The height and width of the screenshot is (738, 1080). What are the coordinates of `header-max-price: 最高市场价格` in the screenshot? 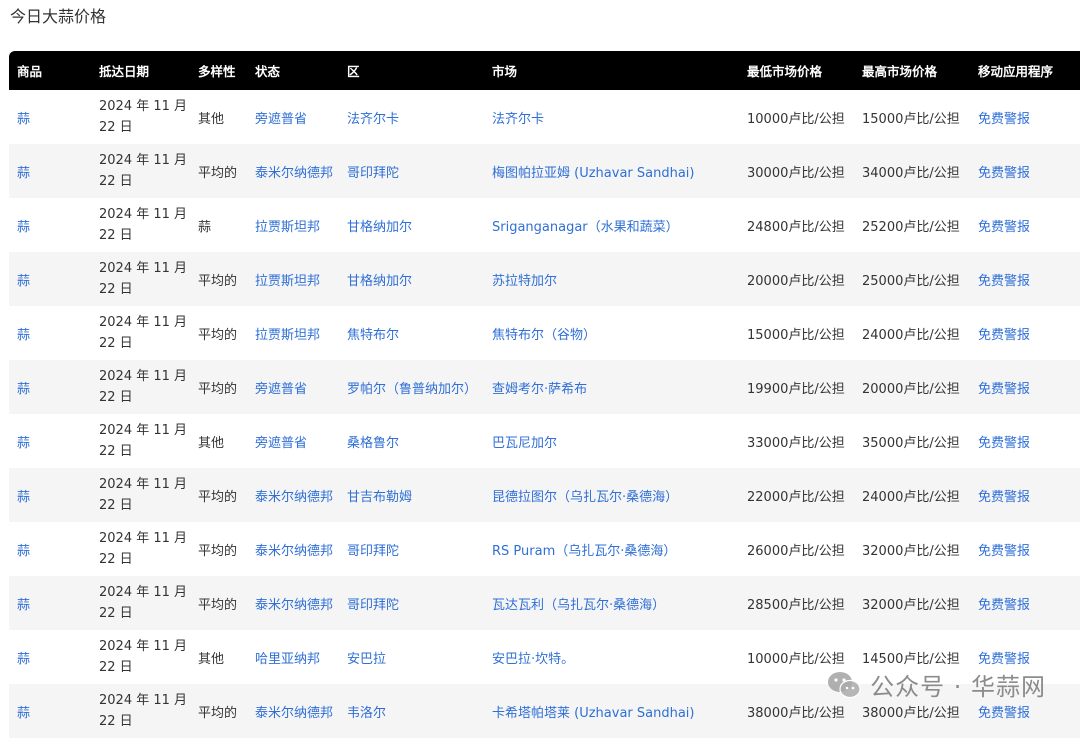 It's located at (900, 71).